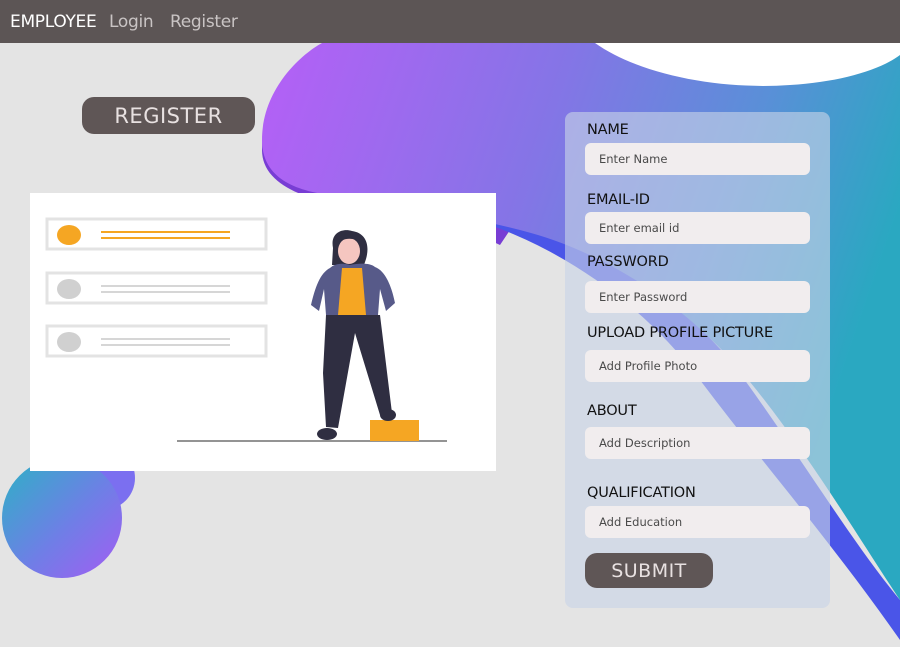 The width and height of the screenshot is (900, 647). What do you see at coordinates (697, 228) in the screenshot?
I see `email-input` at bounding box center [697, 228].